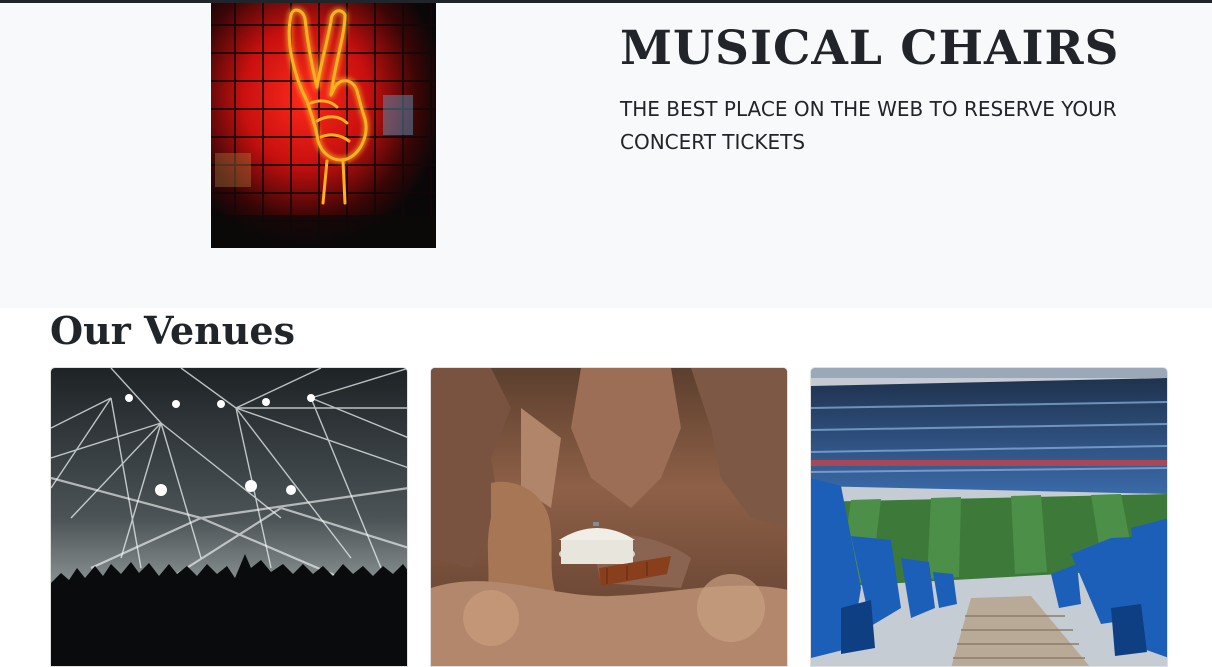  I want to click on venue-card-stadium, so click(989, 517).